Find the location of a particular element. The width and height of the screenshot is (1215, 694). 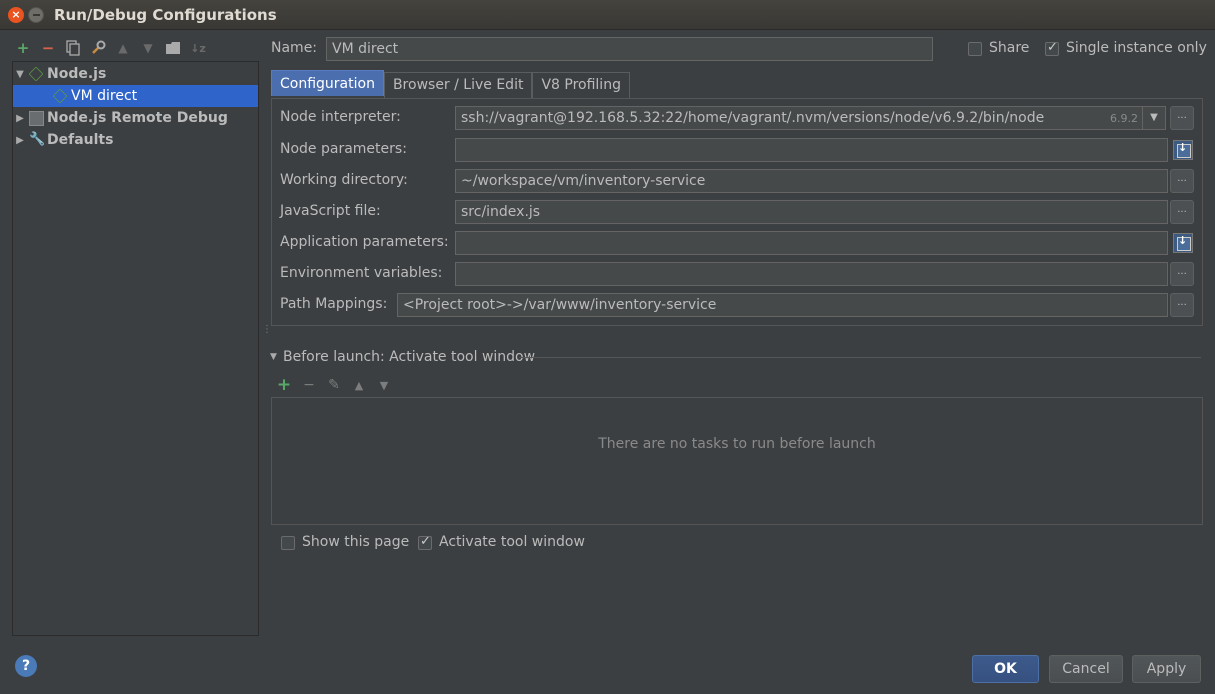

ok-button: OK is located at coordinates (1005, 669).